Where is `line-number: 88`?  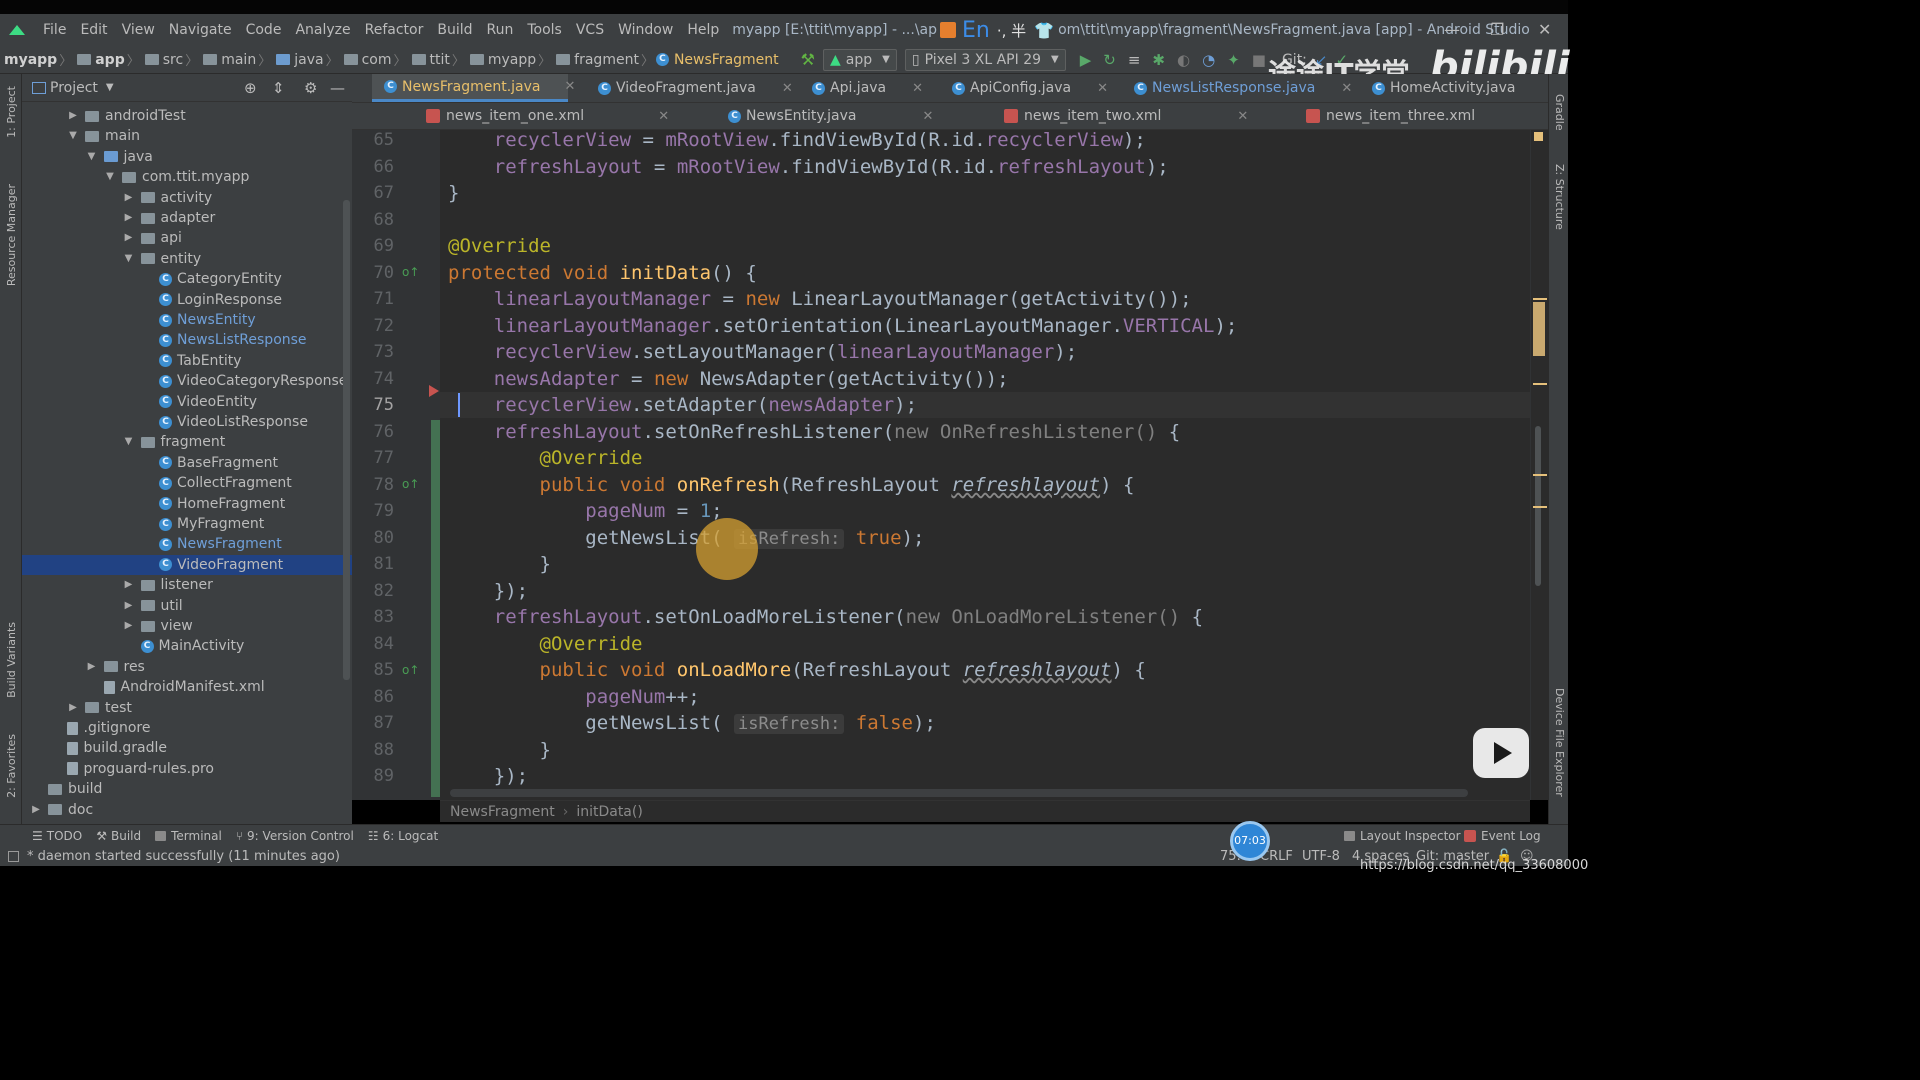
line-number: 88 is located at coordinates (373, 750).